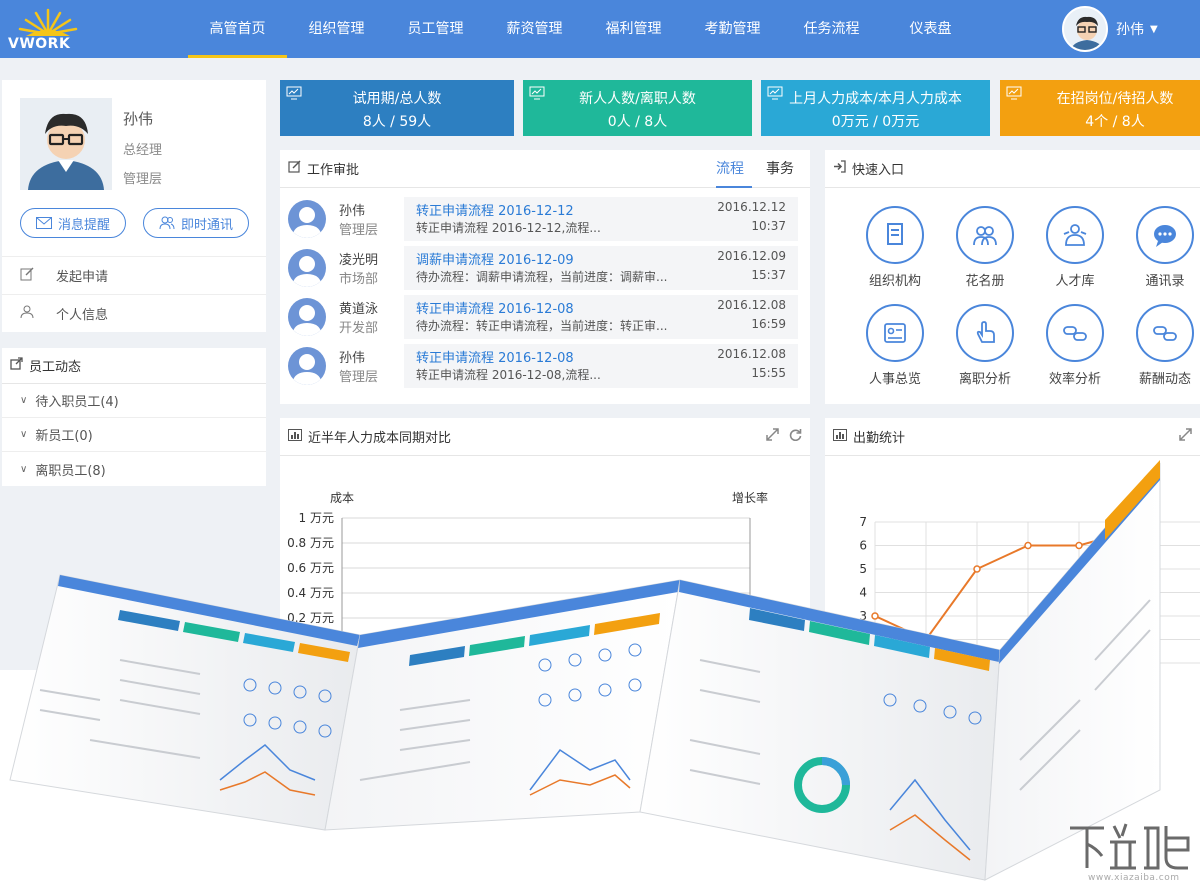 This screenshot has width=1200, height=887. Describe the element at coordinates (863, 593) in the screenshot. I see `y-tick-label: 4` at that location.